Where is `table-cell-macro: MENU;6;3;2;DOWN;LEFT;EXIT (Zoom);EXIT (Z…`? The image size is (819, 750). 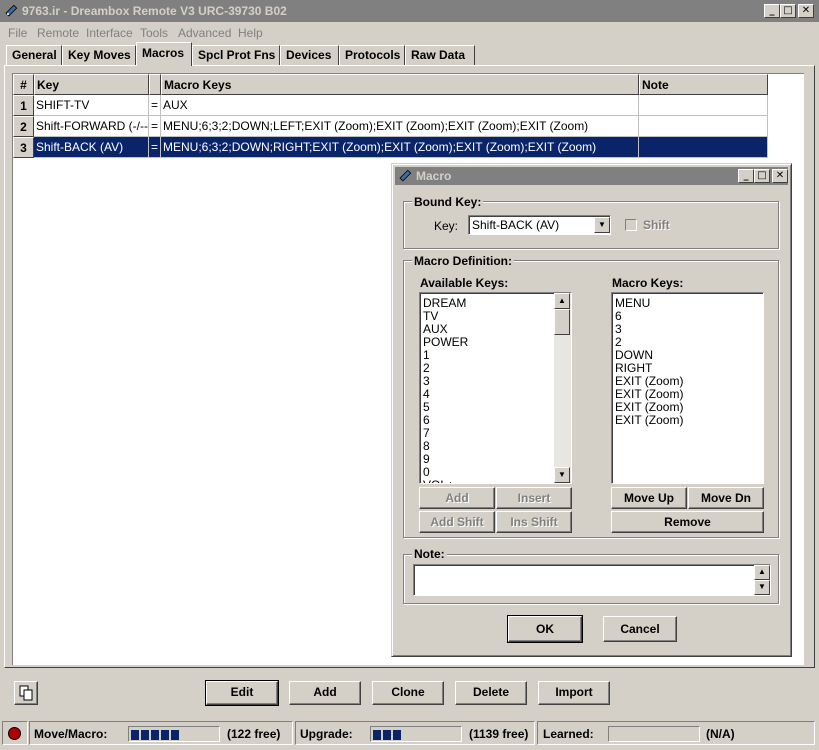
table-cell-macro: MENU;6;3;2;DOWN;LEFT;EXIT (Zoom);EXIT (Z… is located at coordinates (400, 126).